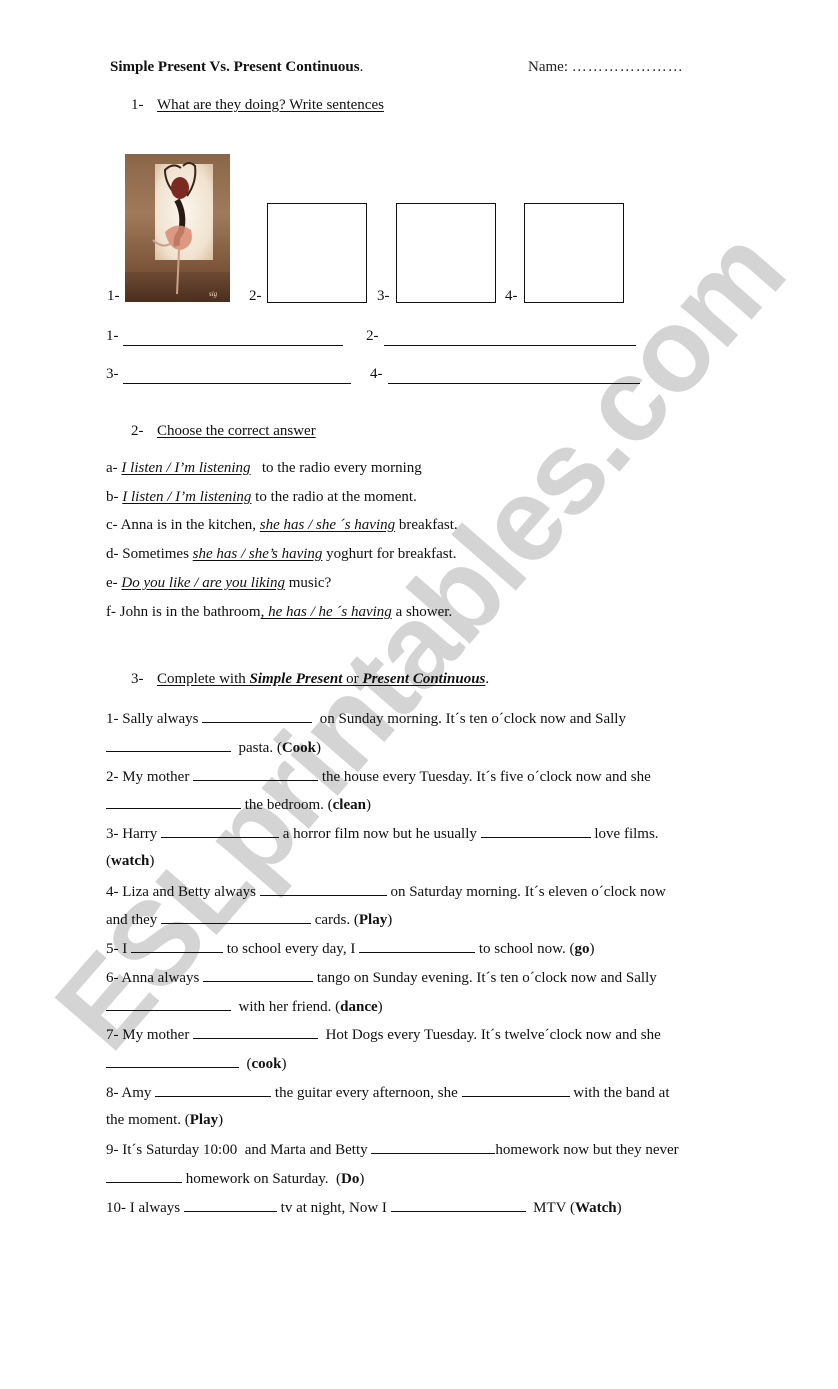 This screenshot has height=1389, width=838. I want to click on sentence-text: 10- I always, so click(145, 1208).